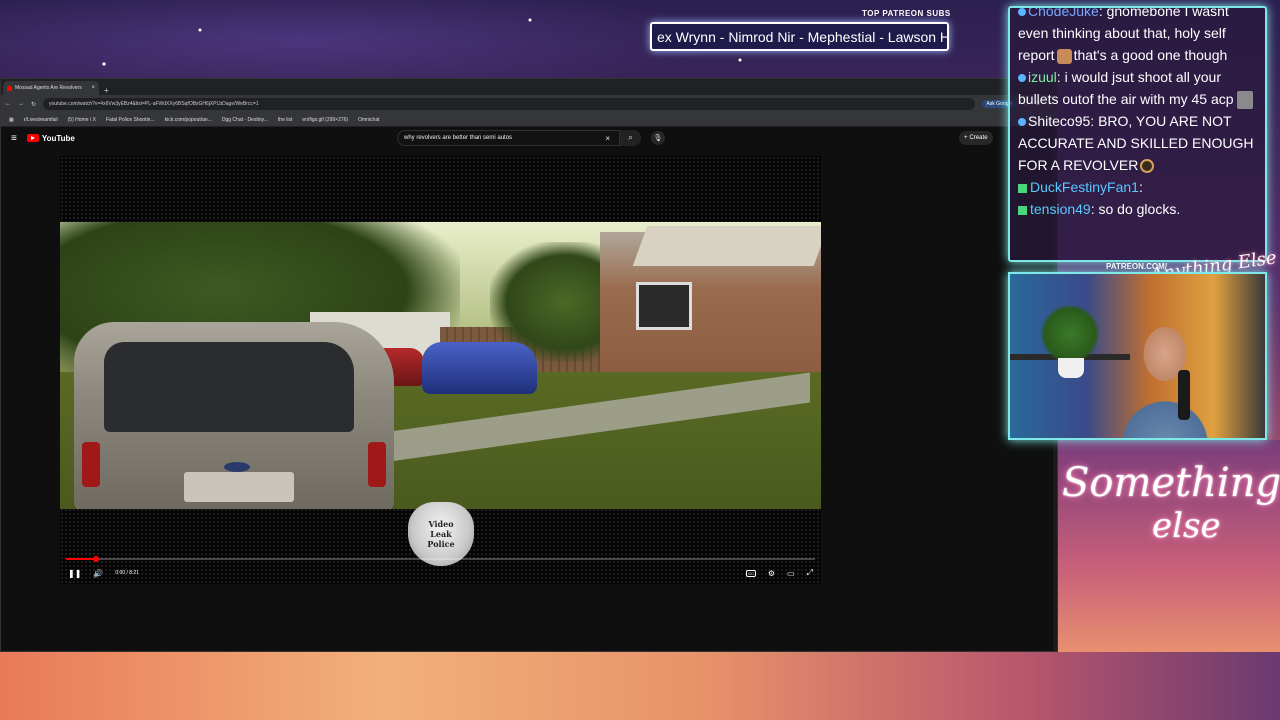  Describe the element at coordinates (1171, 483) in the screenshot. I see `brand-line-1: Something` at that location.